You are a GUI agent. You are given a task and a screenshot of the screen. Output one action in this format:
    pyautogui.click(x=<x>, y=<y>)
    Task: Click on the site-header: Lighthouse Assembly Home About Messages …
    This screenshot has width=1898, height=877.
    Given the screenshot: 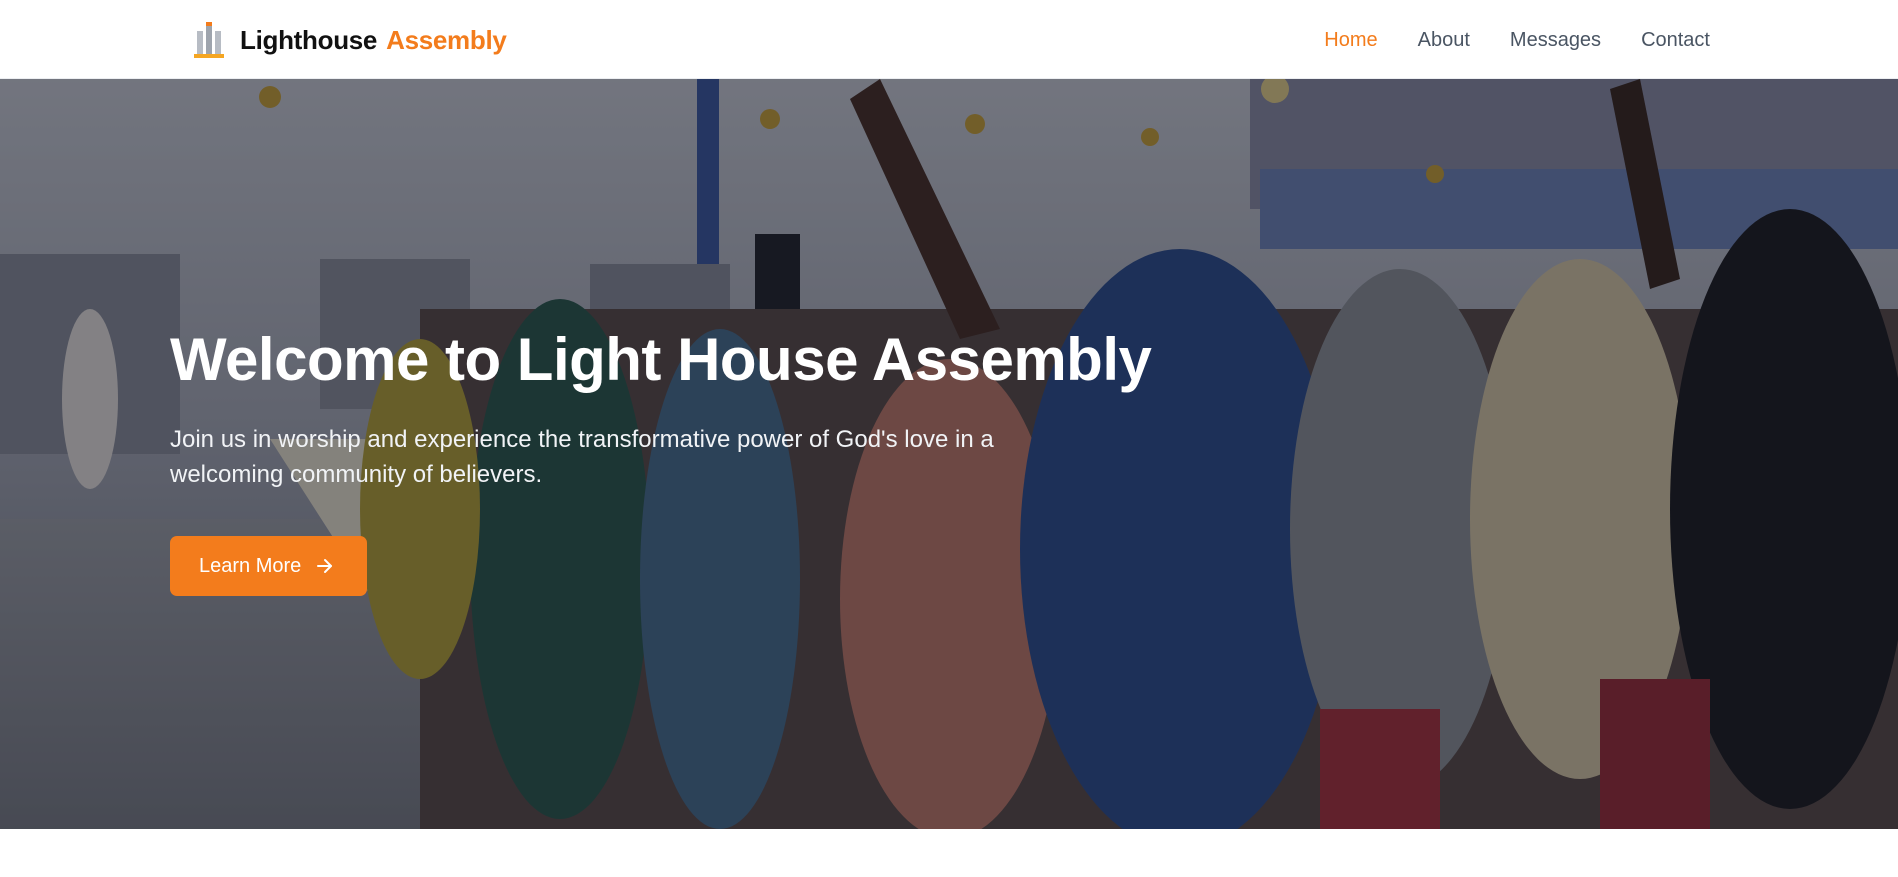 What is the action you would take?
    pyautogui.click(x=949, y=39)
    